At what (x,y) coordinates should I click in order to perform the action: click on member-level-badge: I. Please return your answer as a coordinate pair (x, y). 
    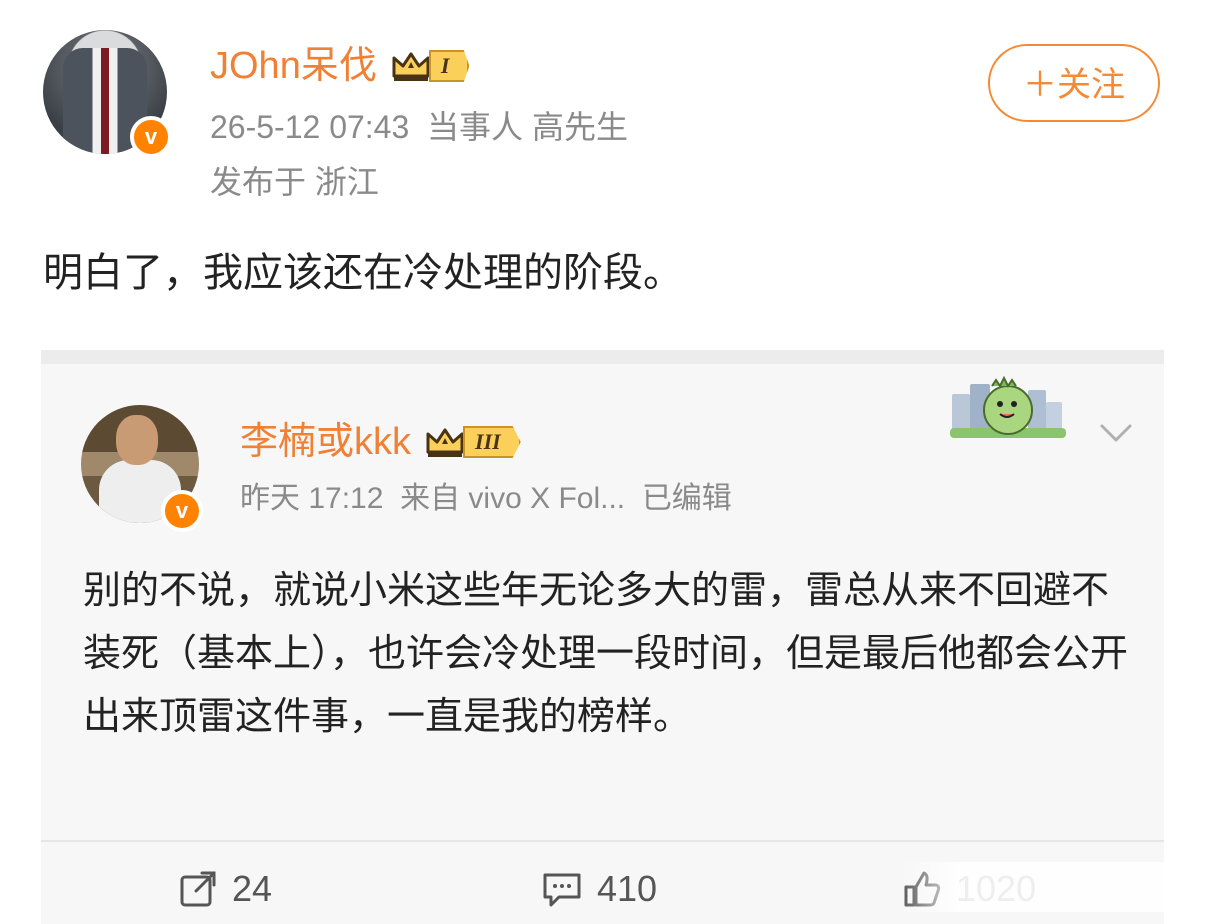
    Looking at the image, I should click on (430, 66).